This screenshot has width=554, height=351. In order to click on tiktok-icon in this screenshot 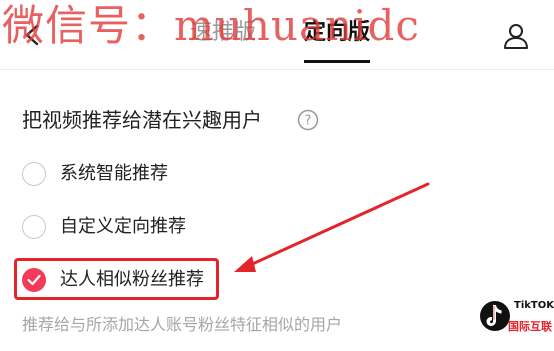, I will do `click(495, 316)`.